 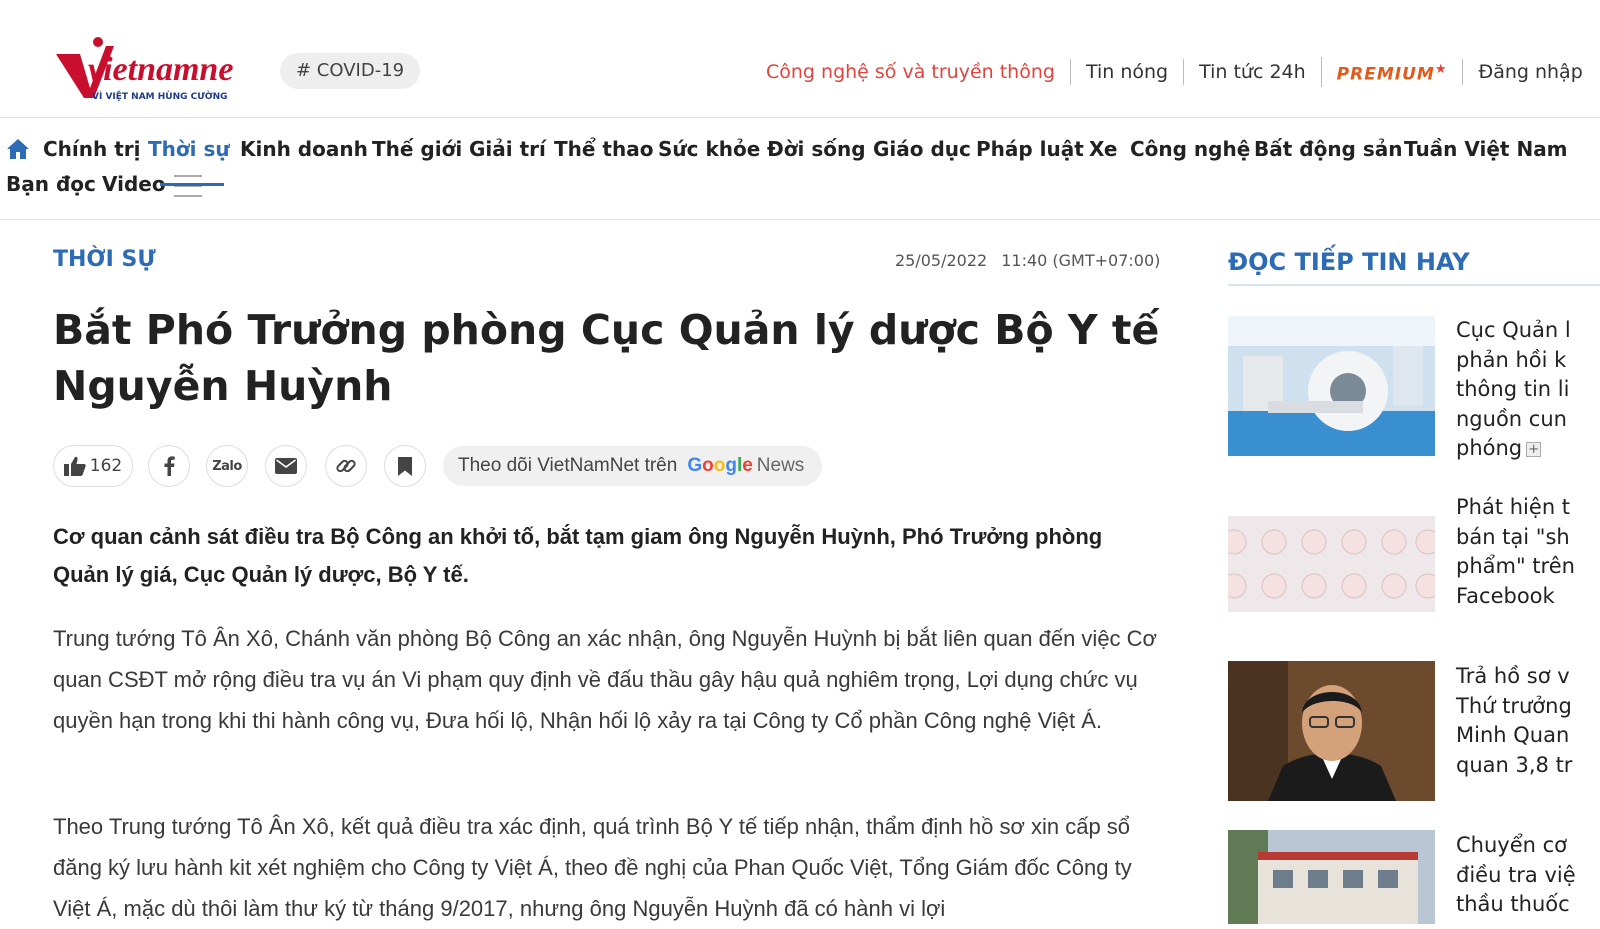 I want to click on nav-item-cars: Xe, so click(x=1103, y=149).